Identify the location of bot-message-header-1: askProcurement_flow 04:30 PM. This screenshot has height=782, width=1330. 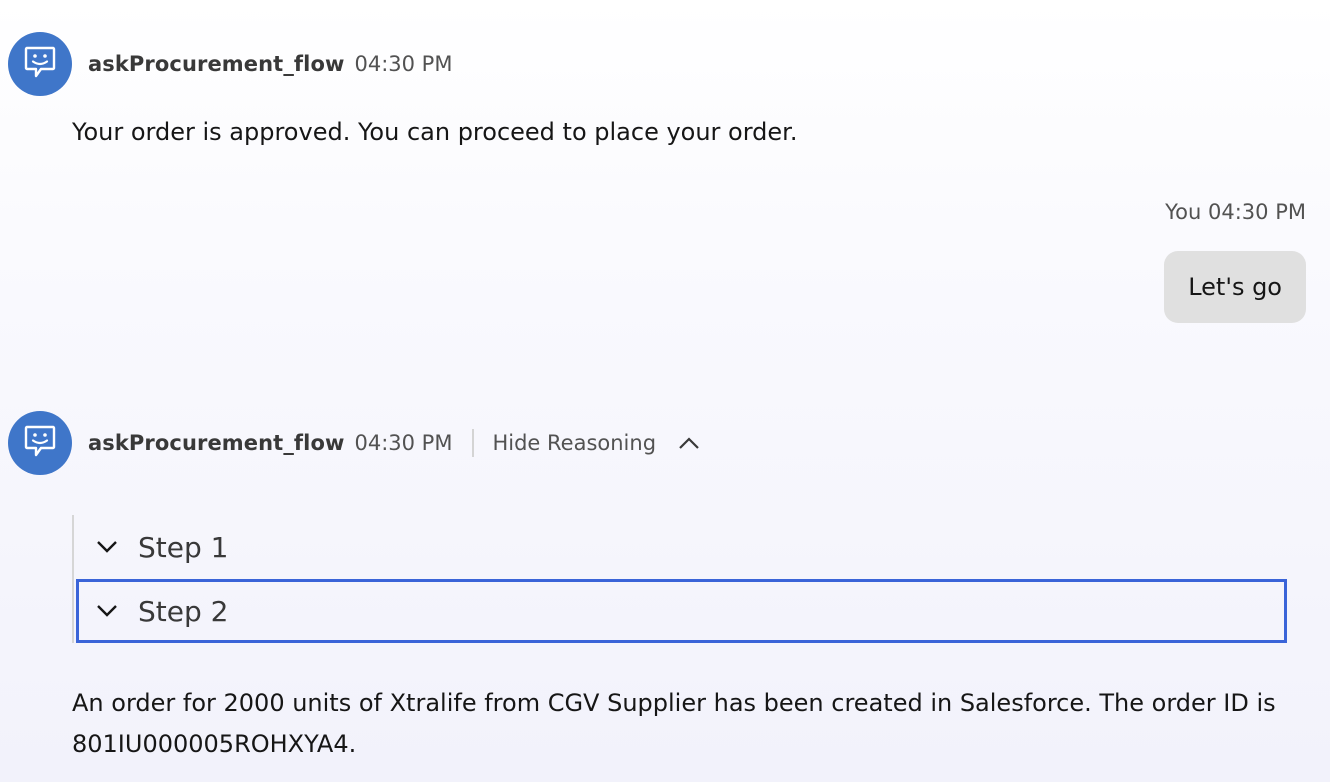
(230, 64).